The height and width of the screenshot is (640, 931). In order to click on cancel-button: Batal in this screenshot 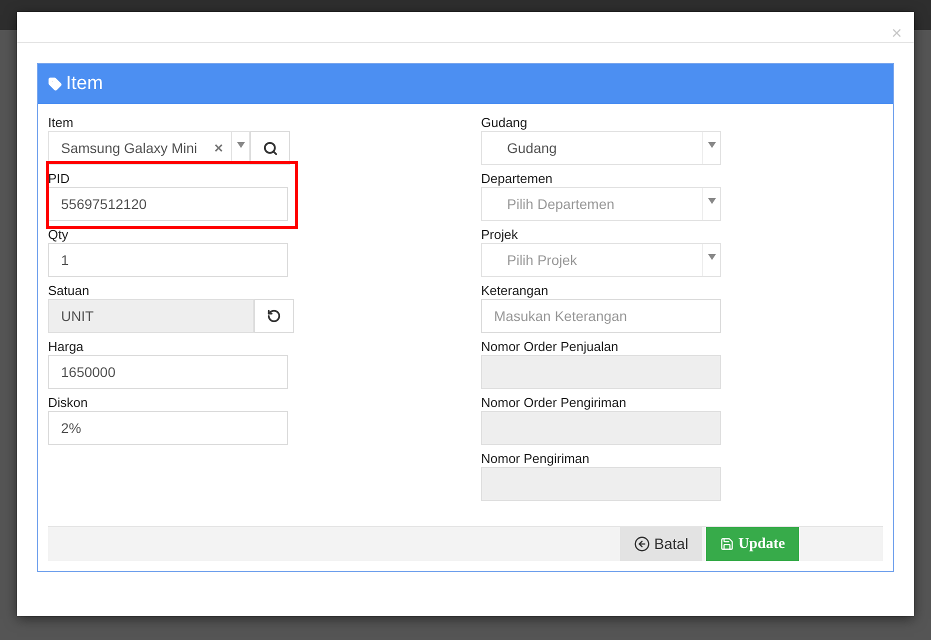, I will do `click(661, 544)`.